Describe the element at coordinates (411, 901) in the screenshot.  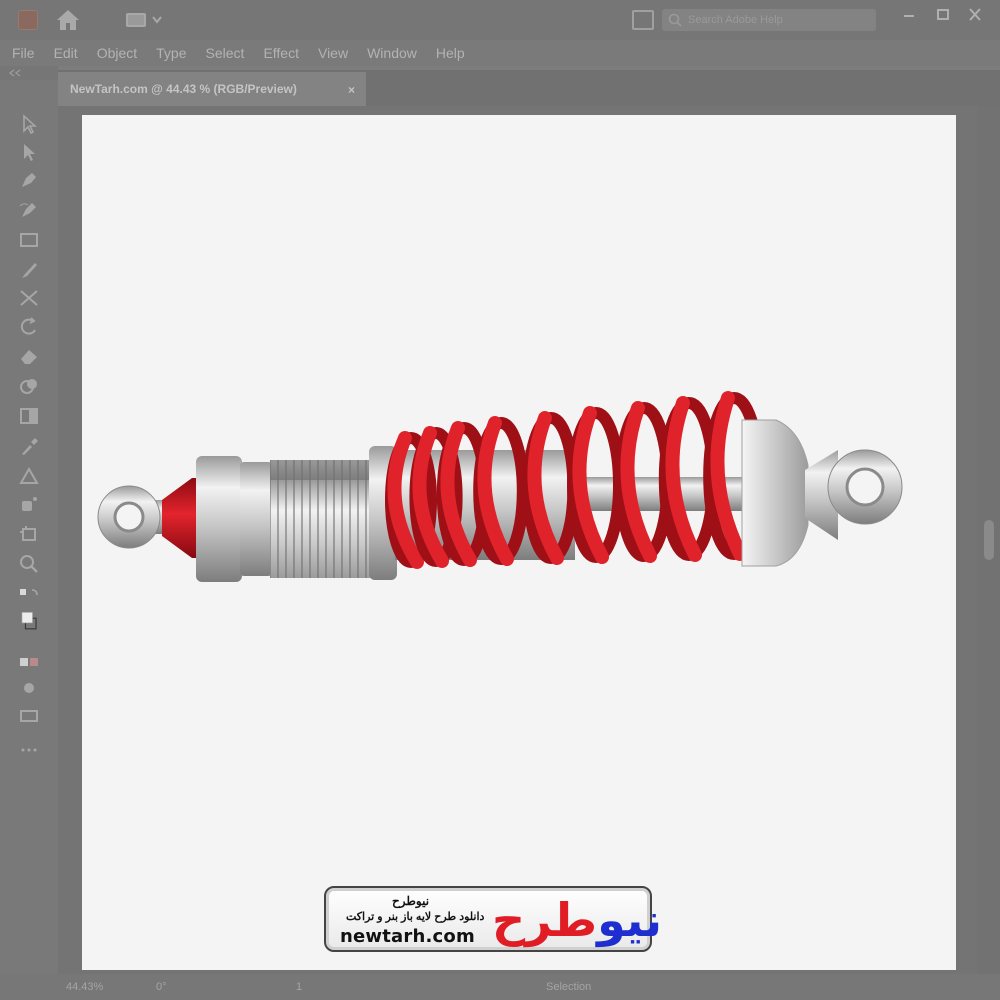
I see `watermark-title: نیوطرح` at that location.